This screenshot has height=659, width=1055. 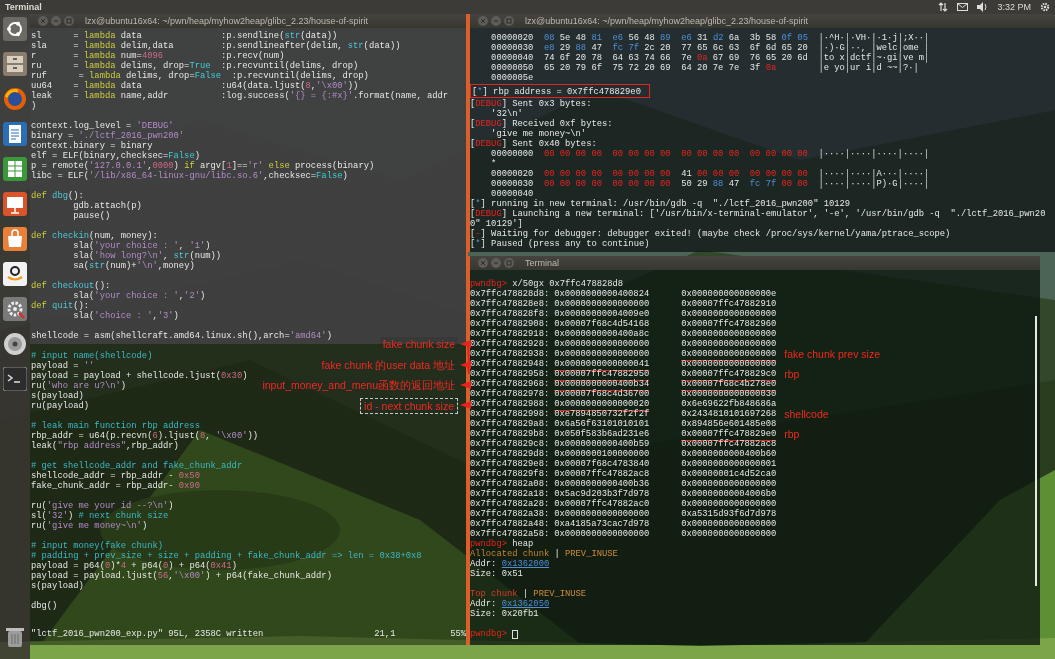 I want to click on memory-address: 0x7ffc47882a48:, so click(x=510, y=524).